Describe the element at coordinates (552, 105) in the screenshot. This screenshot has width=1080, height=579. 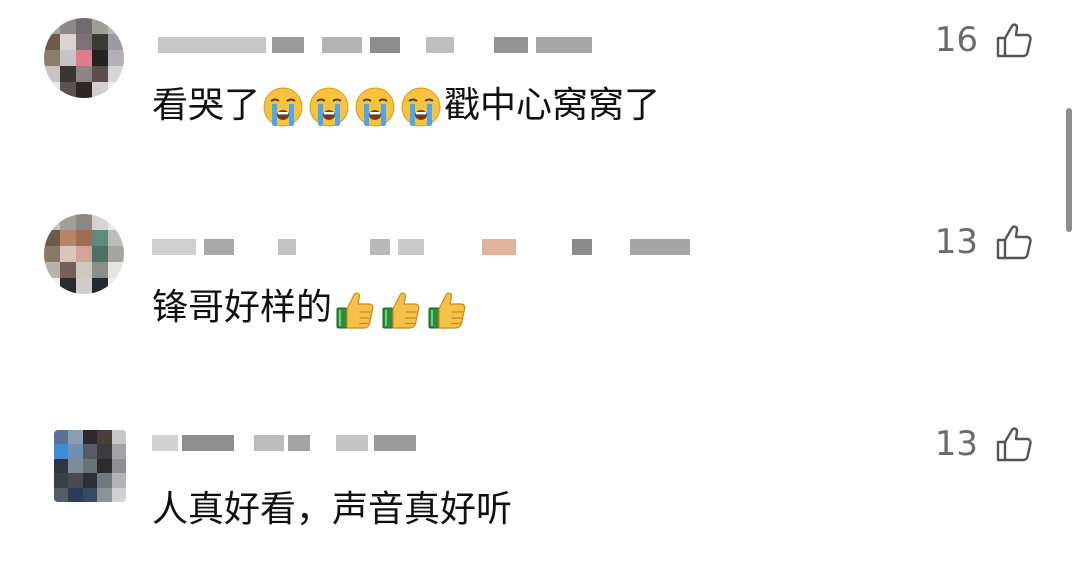
I see `comment-text-end: 戳中心窝窝了` at that location.